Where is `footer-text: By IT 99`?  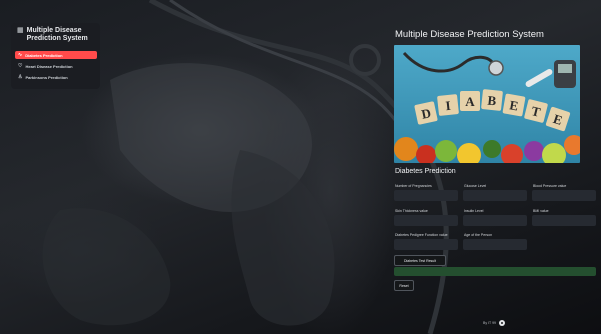
footer-text: By IT 99 is located at coordinates (489, 323).